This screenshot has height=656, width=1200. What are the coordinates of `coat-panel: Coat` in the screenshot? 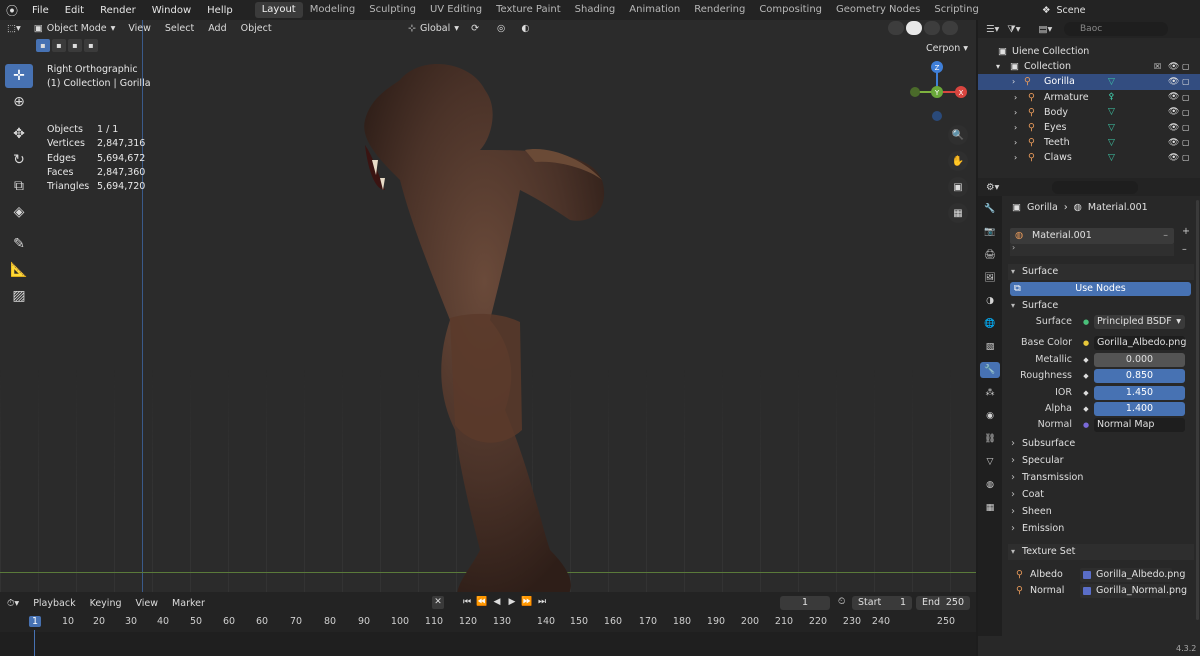 It's located at (1101, 495).